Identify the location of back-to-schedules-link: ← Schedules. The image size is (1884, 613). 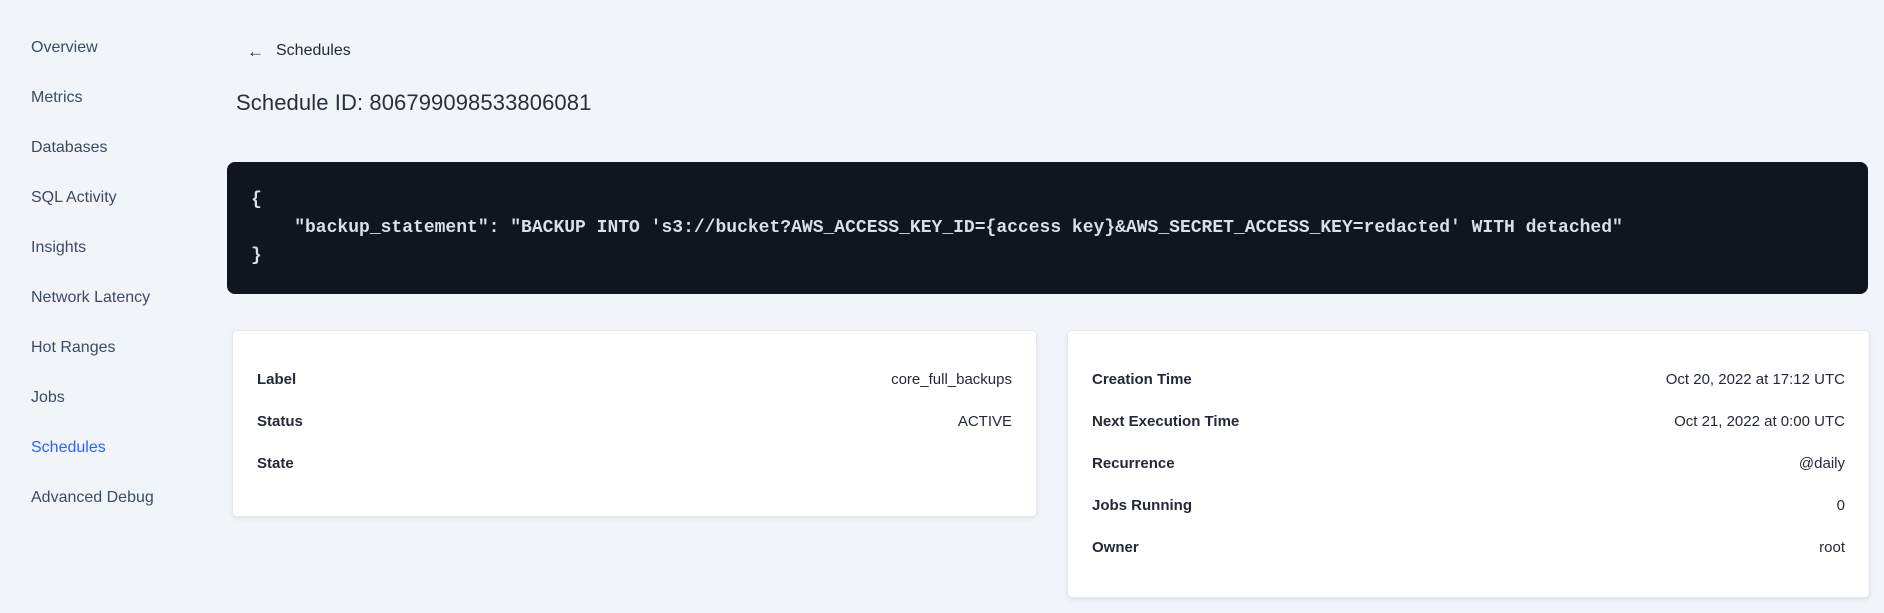
(299, 51).